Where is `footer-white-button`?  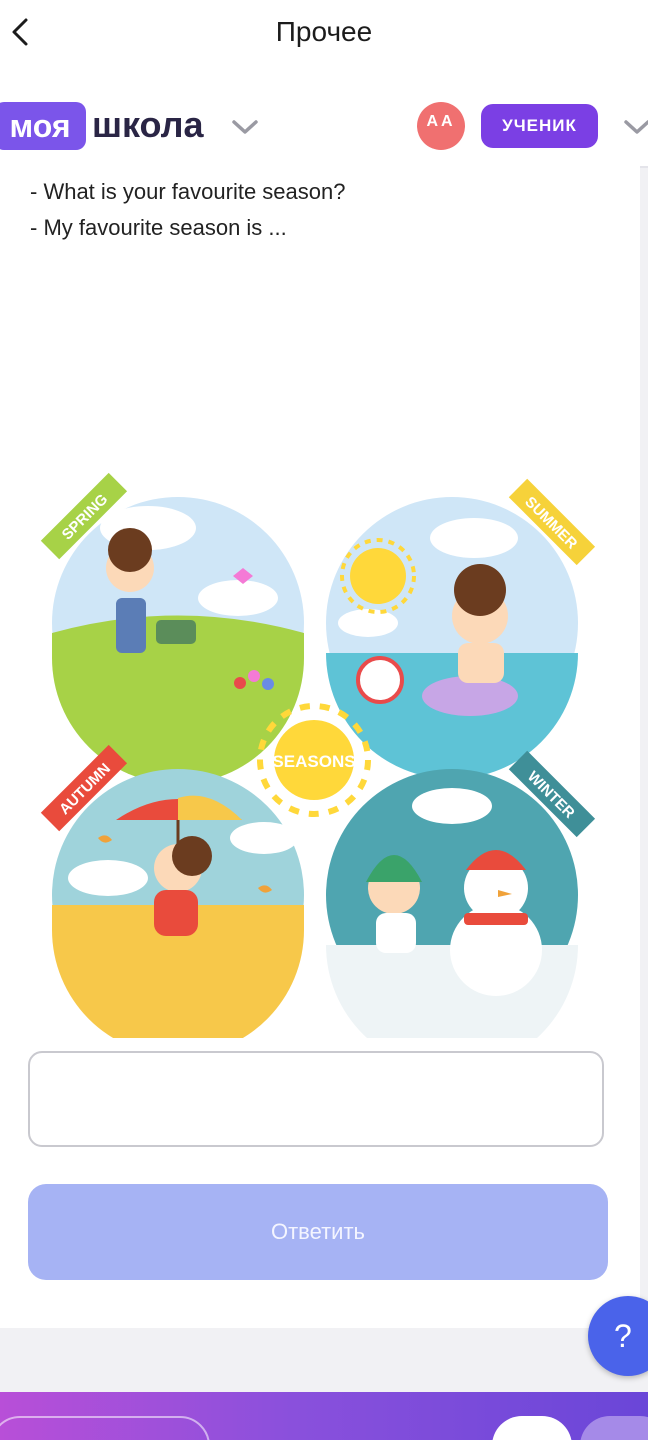 footer-white-button is located at coordinates (532, 1428).